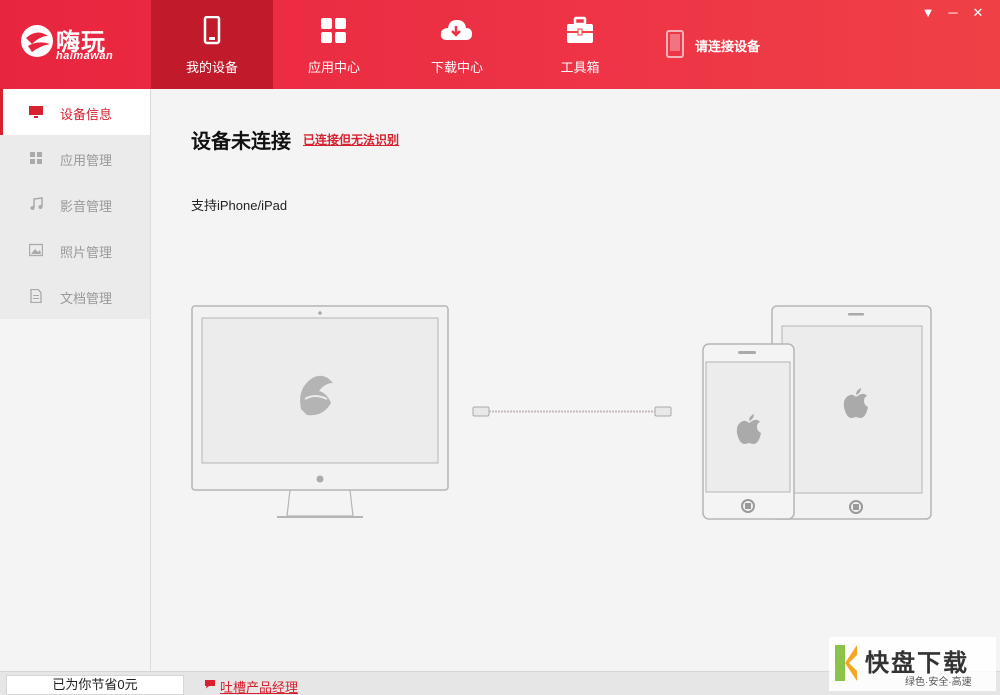 The width and height of the screenshot is (1000, 695). I want to click on apps-grid-icon, so click(333, 30).